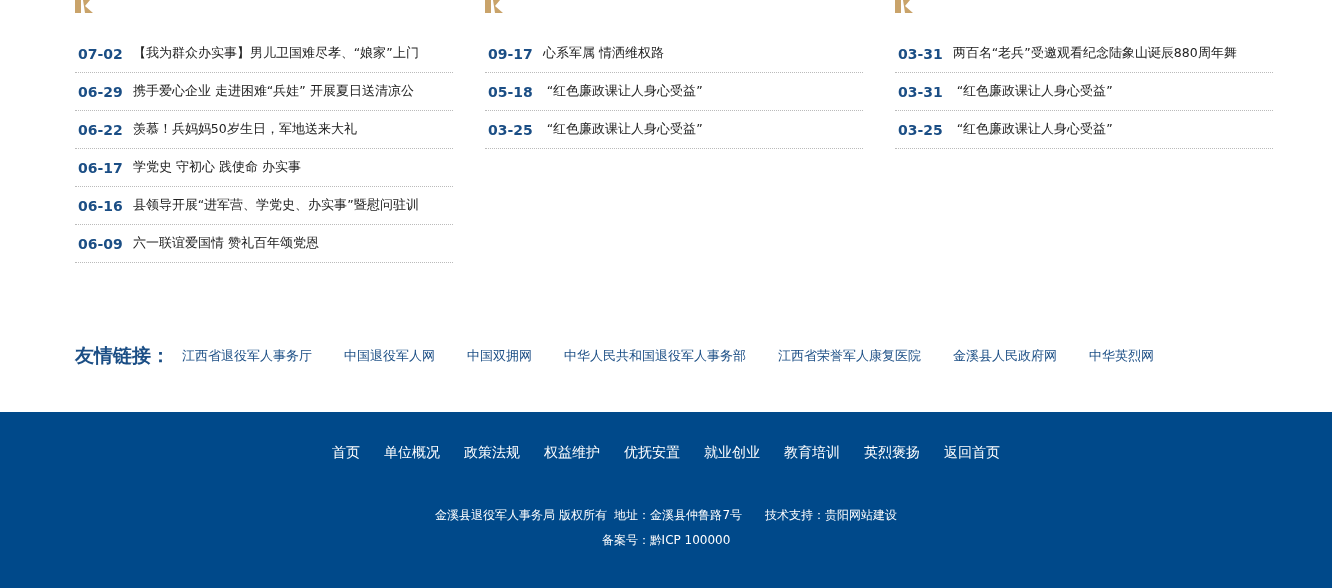 Image resolution: width=1332 pixels, height=588 pixels. Describe the element at coordinates (655, 356) in the screenshot. I see `friend-link: 中华人民共和国退役军人事务部` at that location.